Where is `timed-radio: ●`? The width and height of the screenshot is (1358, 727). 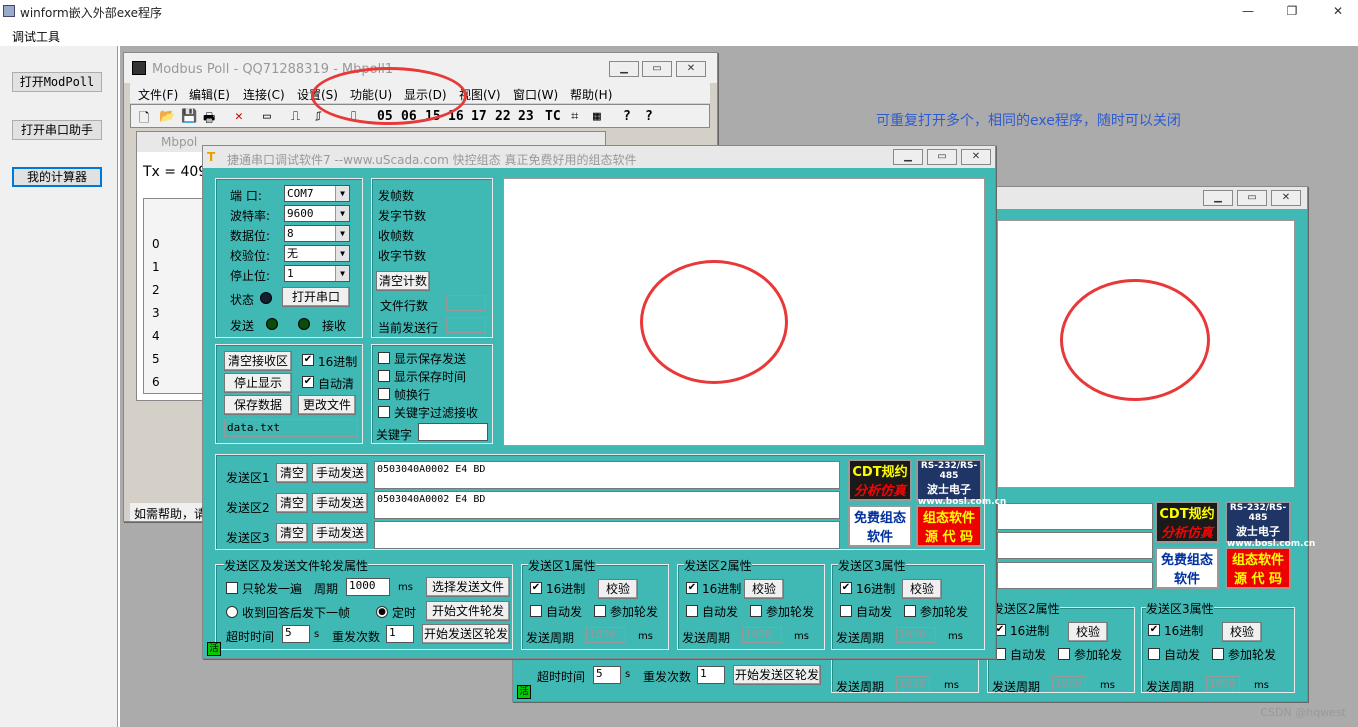
timed-radio: ● is located at coordinates (382, 612).